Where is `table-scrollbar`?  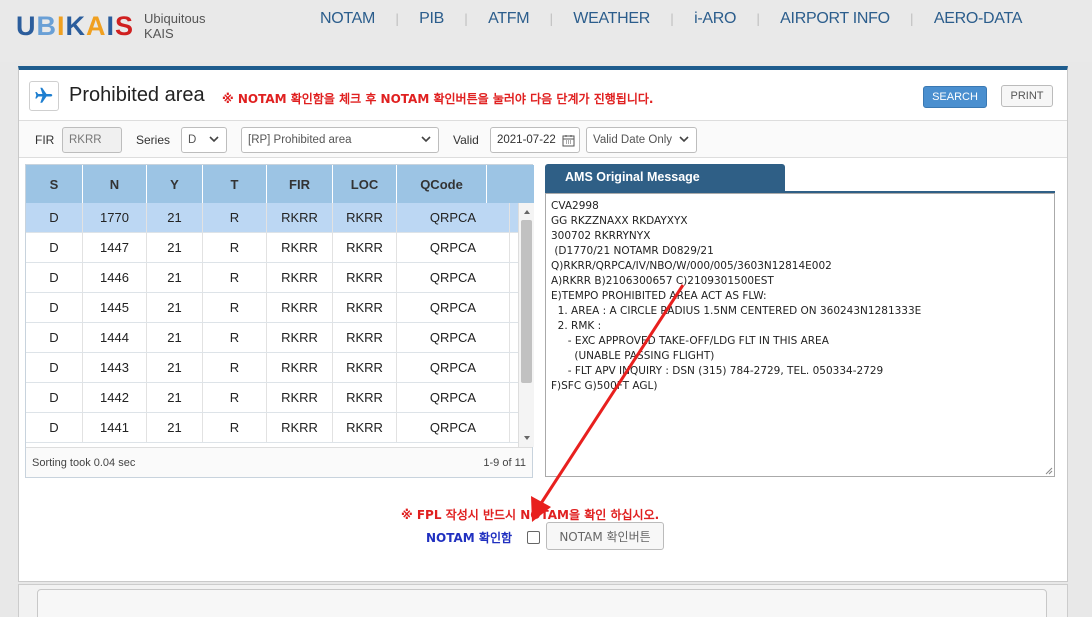
table-scrollbar is located at coordinates (526, 325).